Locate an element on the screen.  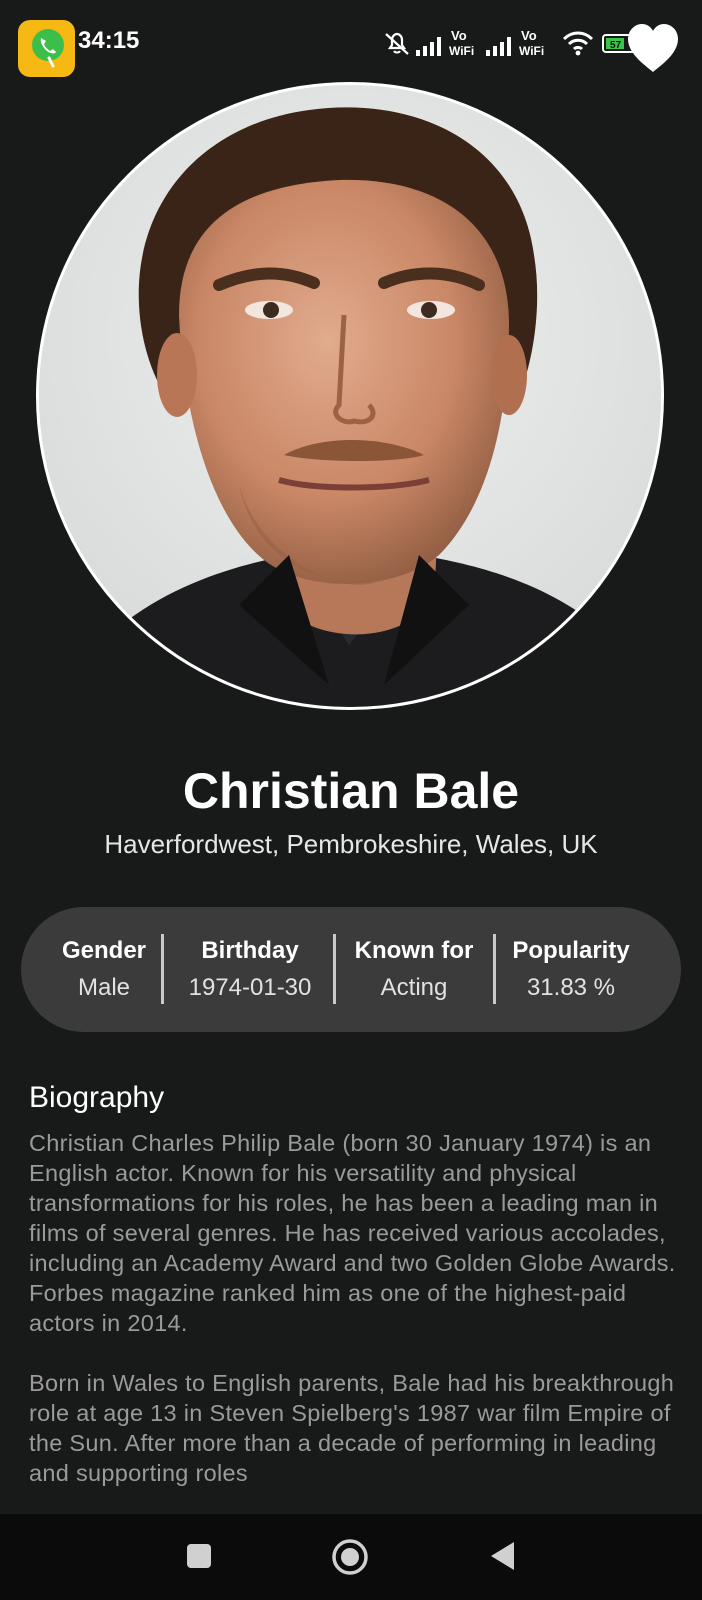
stat-value: Acting is located at coordinates (414, 987).